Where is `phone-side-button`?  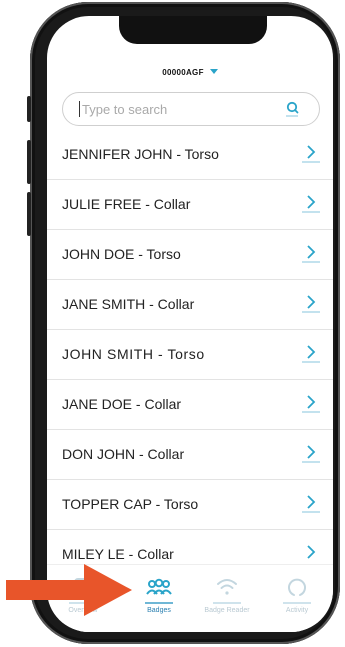
phone-side-button is located at coordinates (29, 109).